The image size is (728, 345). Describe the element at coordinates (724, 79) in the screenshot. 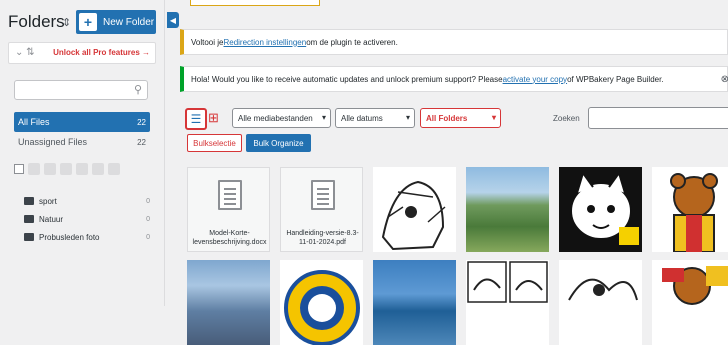

I see `dismiss-icon: ⊗` at that location.